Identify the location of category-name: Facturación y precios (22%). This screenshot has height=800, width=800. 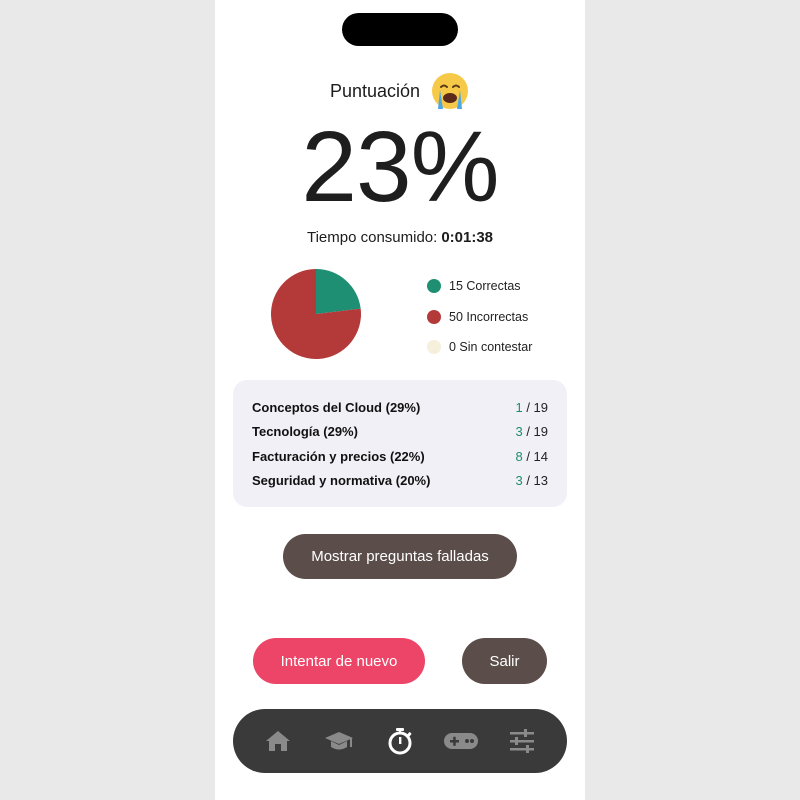
(338, 456).